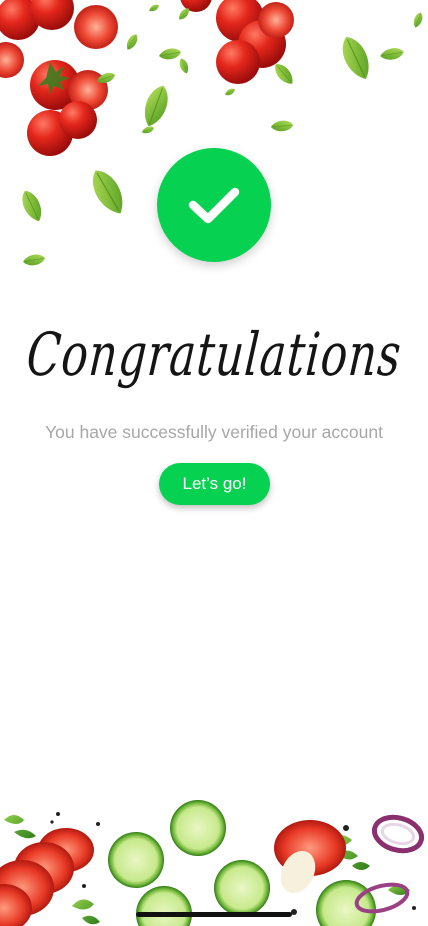 The image size is (428, 926). I want to click on headline-text: Congratulations, so click(214, 355).